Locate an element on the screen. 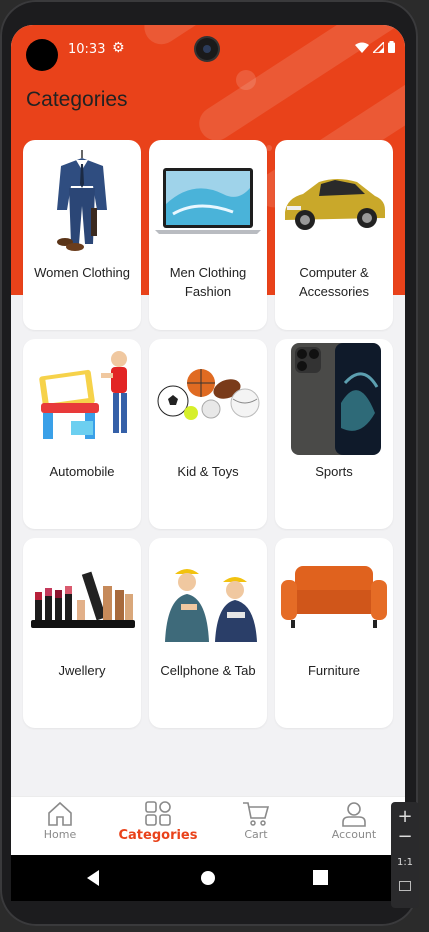 This screenshot has width=429, height=932. sport-balls-image is located at coordinates (208, 394).